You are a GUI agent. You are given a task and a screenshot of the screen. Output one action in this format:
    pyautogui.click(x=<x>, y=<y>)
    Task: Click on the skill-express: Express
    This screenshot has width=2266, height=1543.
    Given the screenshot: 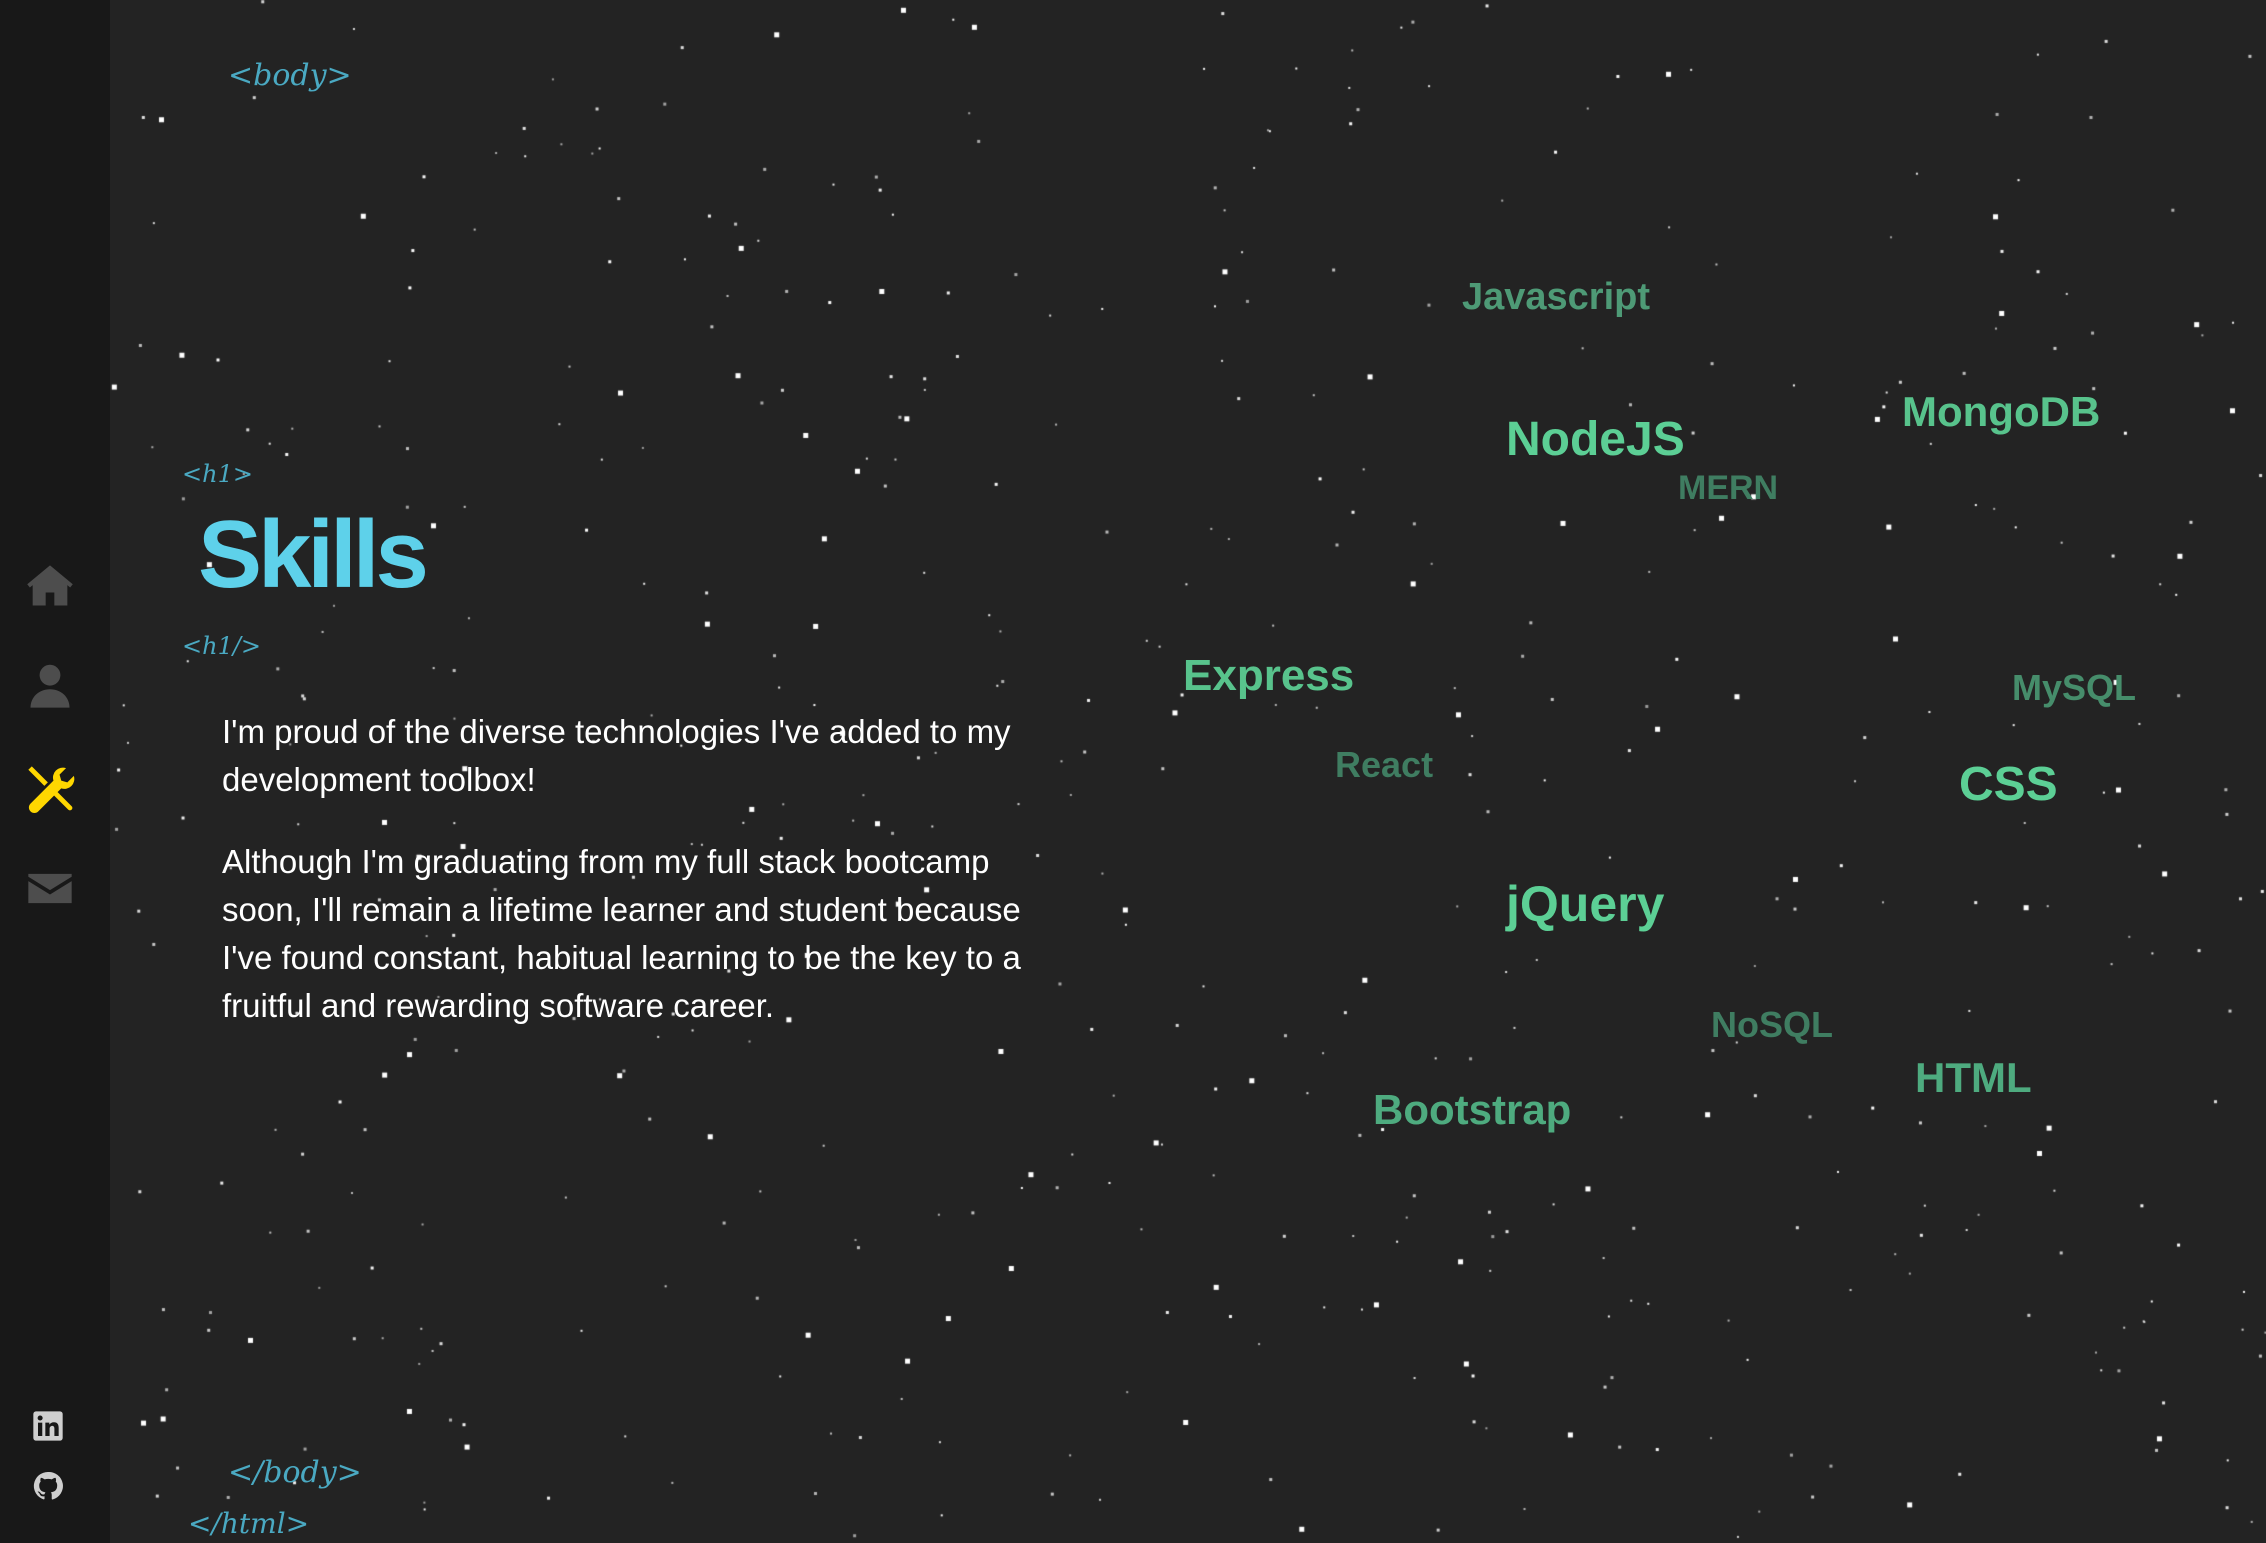 What is the action you would take?
    pyautogui.click(x=1268, y=676)
    